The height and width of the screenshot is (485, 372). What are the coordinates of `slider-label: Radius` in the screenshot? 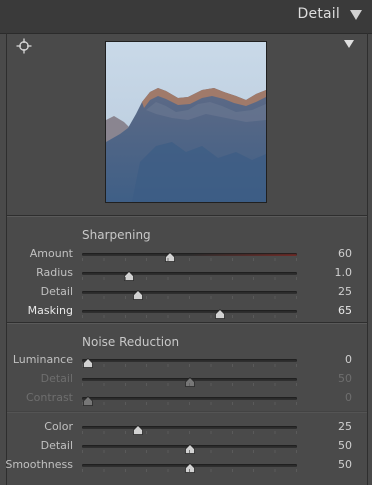 It's located at (54, 272).